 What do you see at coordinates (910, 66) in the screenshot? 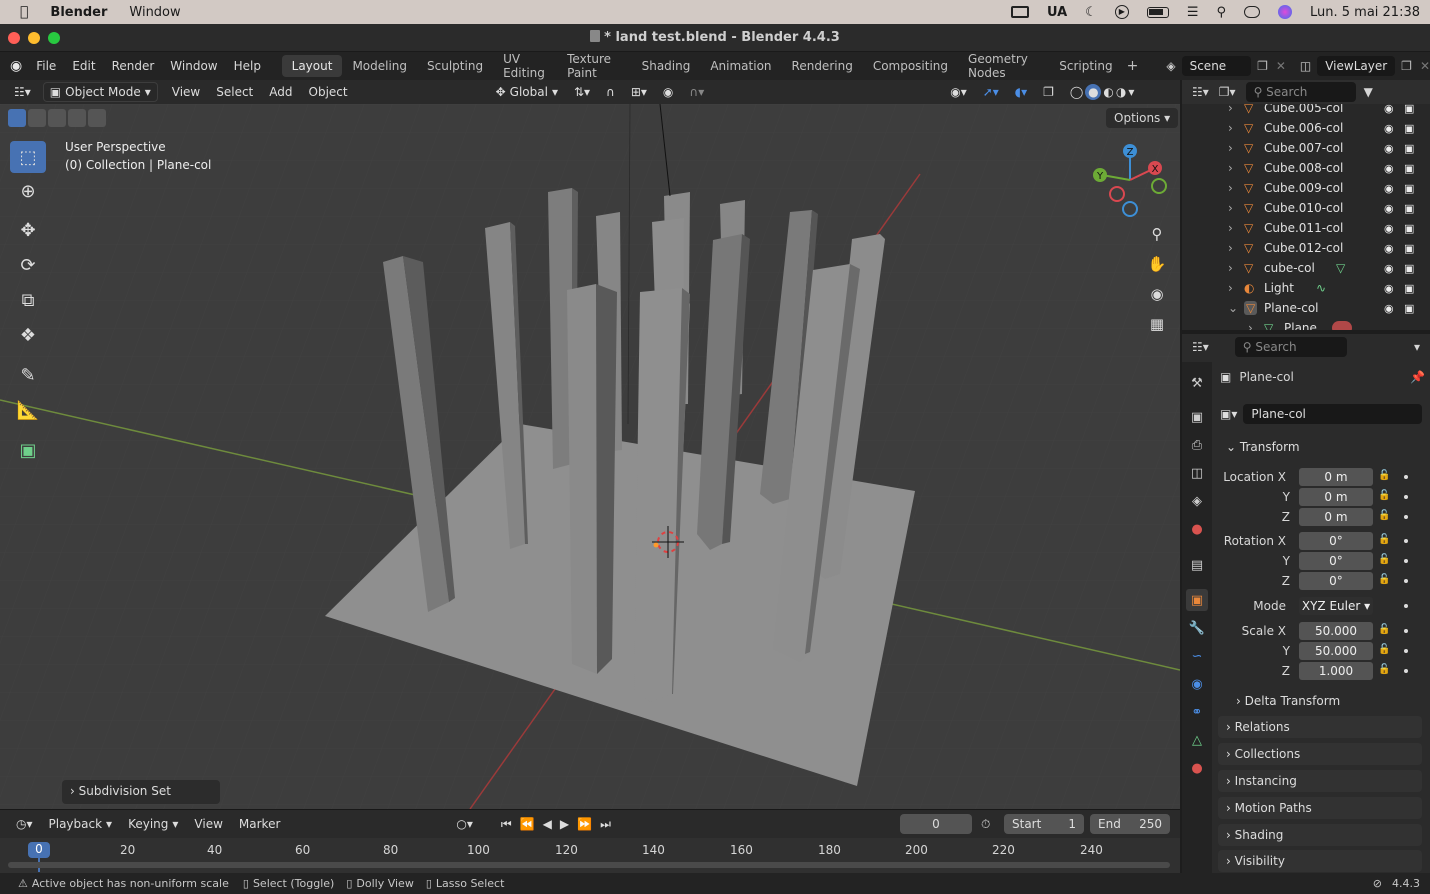
I see `tab-compositing: Compositing` at bounding box center [910, 66].